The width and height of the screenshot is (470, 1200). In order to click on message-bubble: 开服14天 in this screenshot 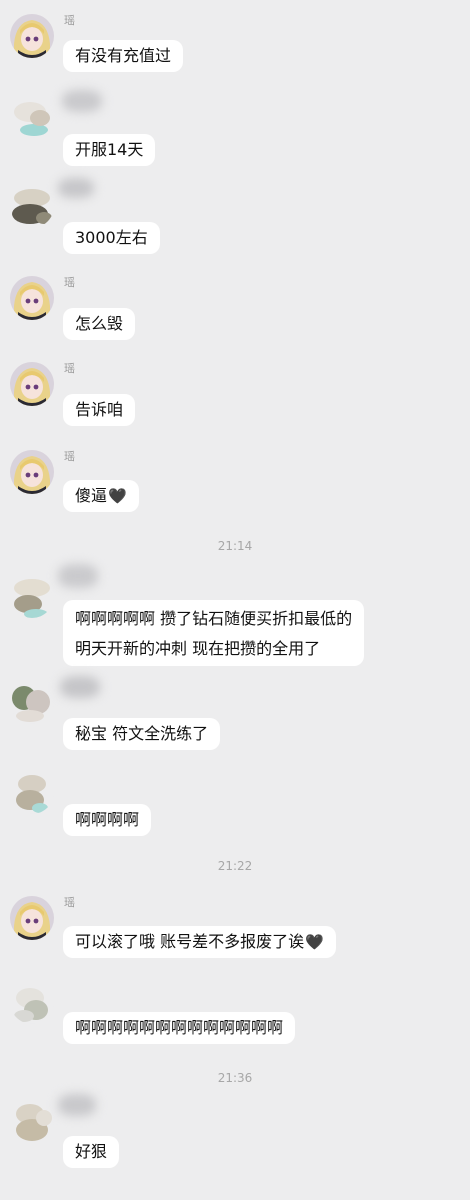, I will do `click(109, 150)`.